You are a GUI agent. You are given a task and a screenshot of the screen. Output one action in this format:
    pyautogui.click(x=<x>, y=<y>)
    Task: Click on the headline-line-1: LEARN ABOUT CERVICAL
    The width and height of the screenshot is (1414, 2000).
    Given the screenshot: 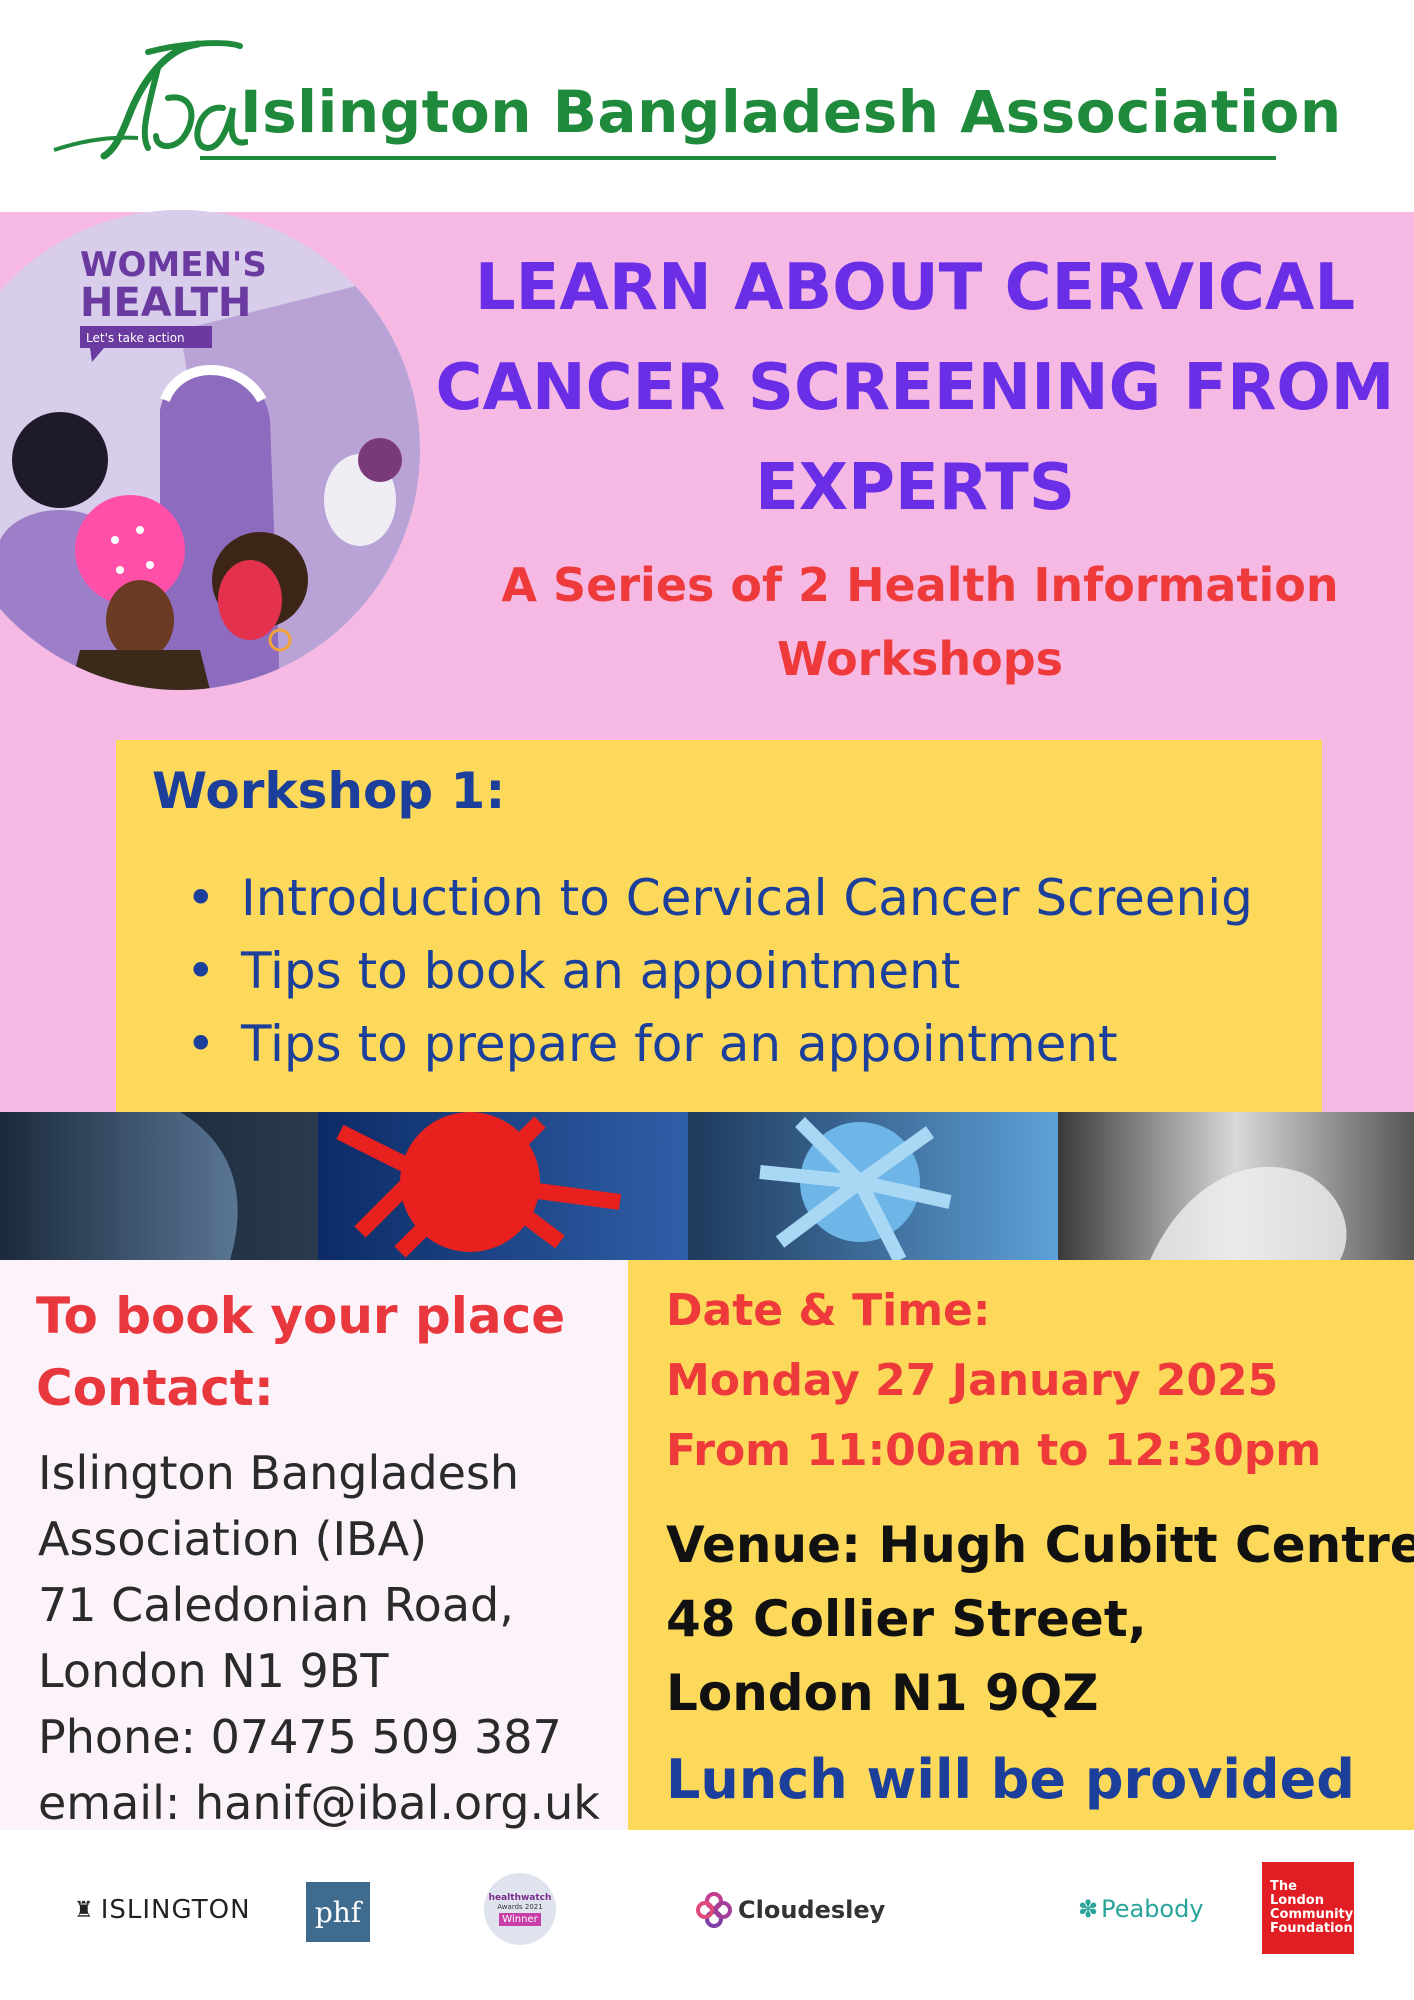 What is the action you would take?
    pyautogui.click(x=915, y=288)
    